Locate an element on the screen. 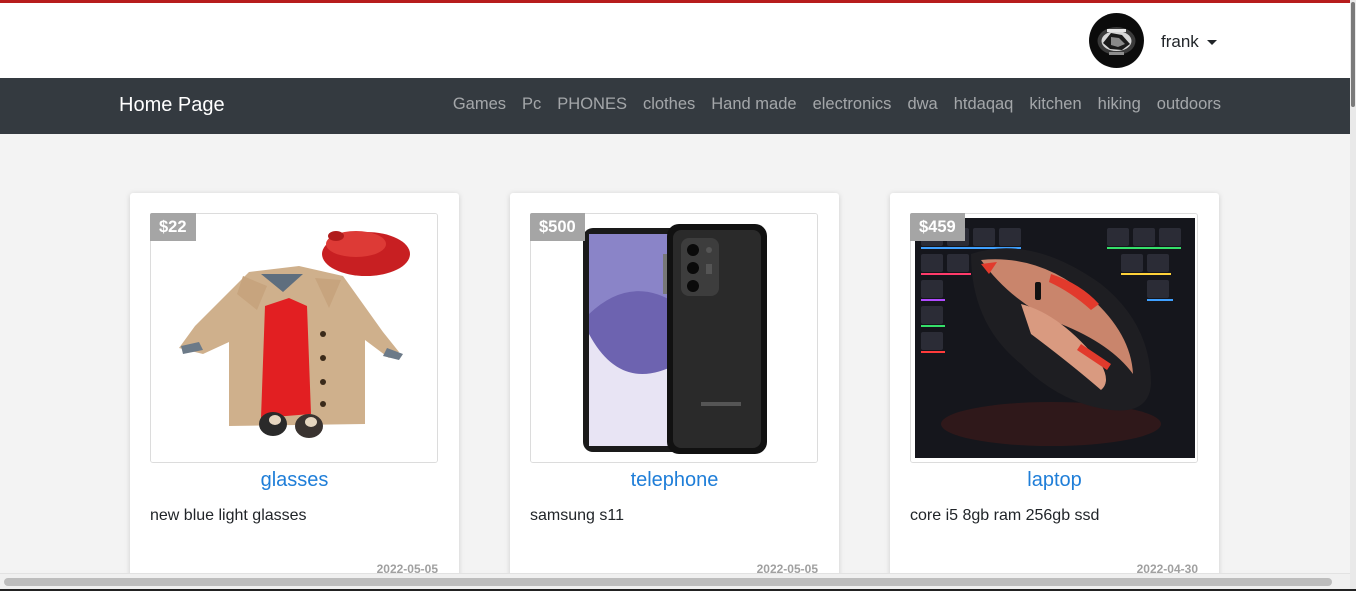 Image resolution: width=1356 pixels, height=591 pixels. caret-down-icon is located at coordinates (1211, 42).